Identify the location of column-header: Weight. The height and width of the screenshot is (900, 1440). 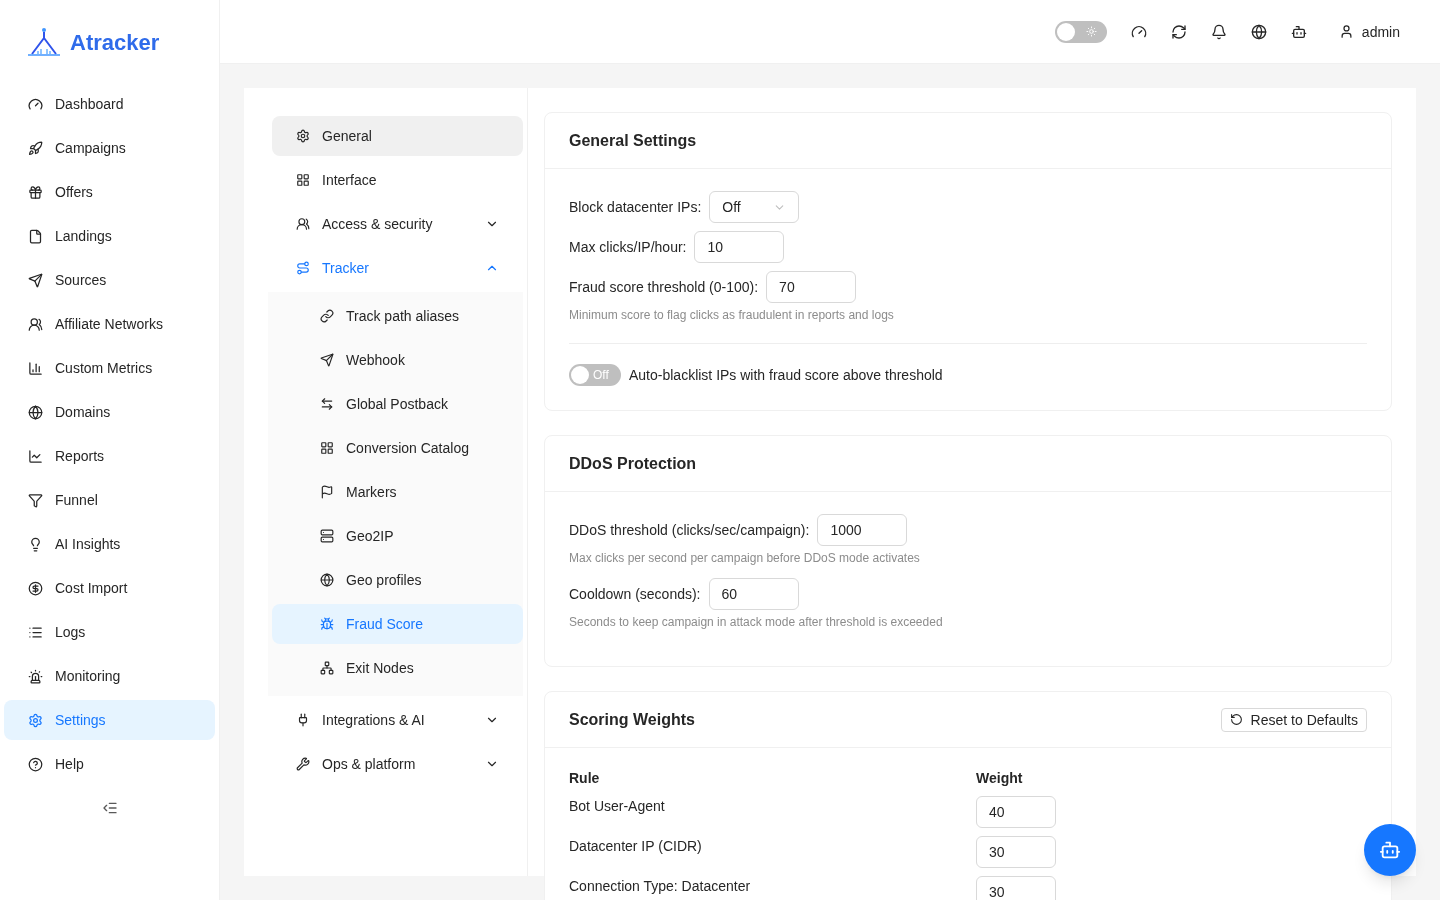
(1000, 778).